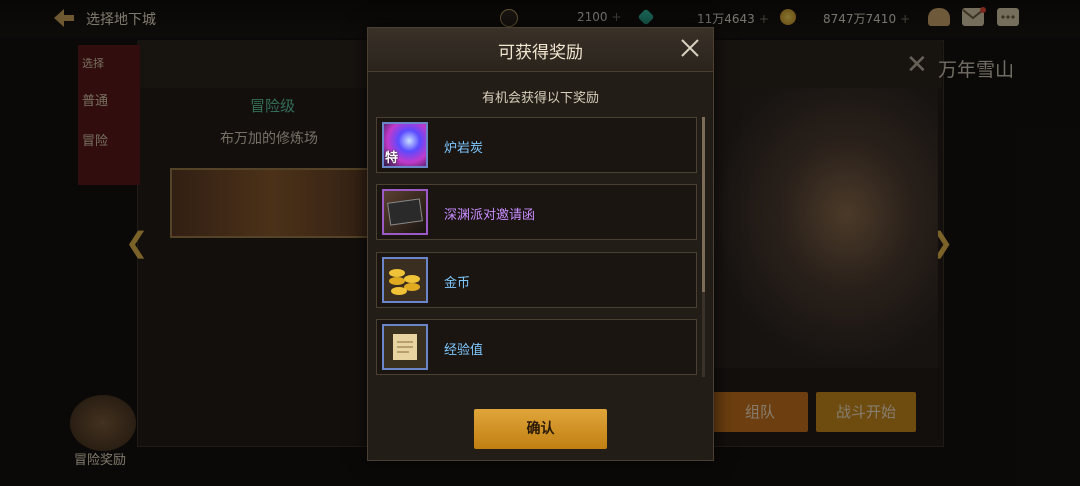 This screenshot has height=486, width=1080. What do you see at coordinates (540, 53) in the screenshot?
I see `modal-title: 可获得奖励` at bounding box center [540, 53].